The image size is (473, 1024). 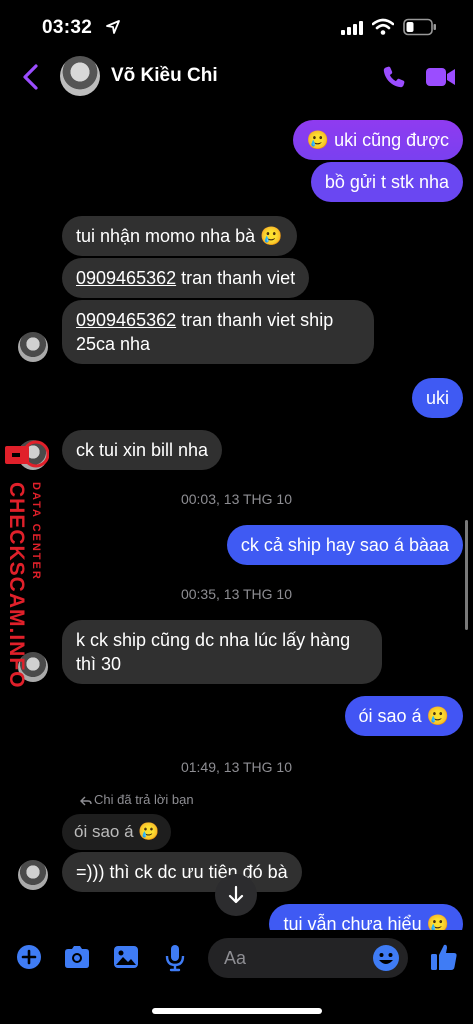 What do you see at coordinates (144, 799) in the screenshot?
I see `reply-indicator-text: Chi đã trả lời bạn` at bounding box center [144, 799].